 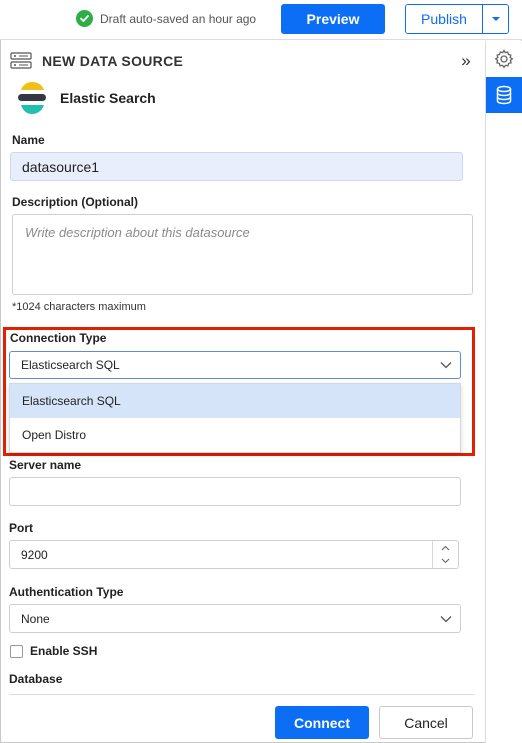 What do you see at coordinates (235, 365) in the screenshot?
I see `connection-type-select: Elasticsearch SQL` at bounding box center [235, 365].